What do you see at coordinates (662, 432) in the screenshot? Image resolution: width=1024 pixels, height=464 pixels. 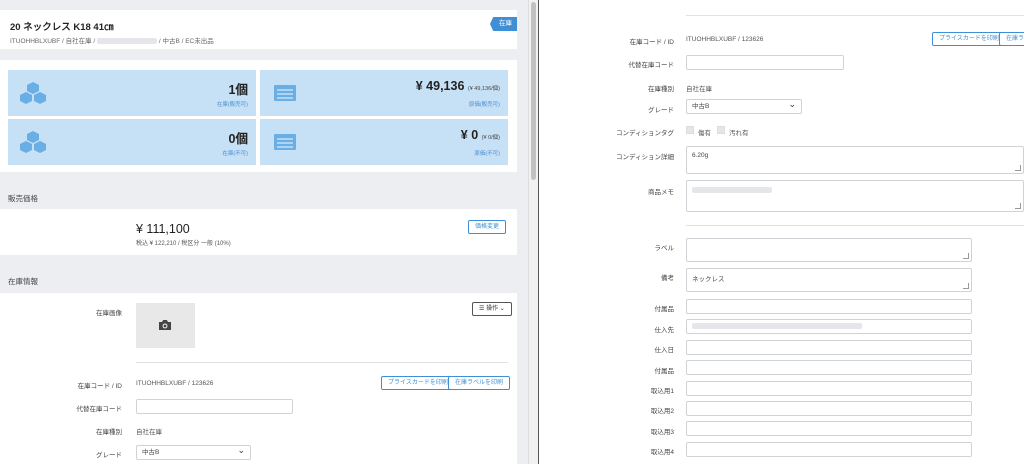 I see `intake3-label: 取込用3` at bounding box center [662, 432].